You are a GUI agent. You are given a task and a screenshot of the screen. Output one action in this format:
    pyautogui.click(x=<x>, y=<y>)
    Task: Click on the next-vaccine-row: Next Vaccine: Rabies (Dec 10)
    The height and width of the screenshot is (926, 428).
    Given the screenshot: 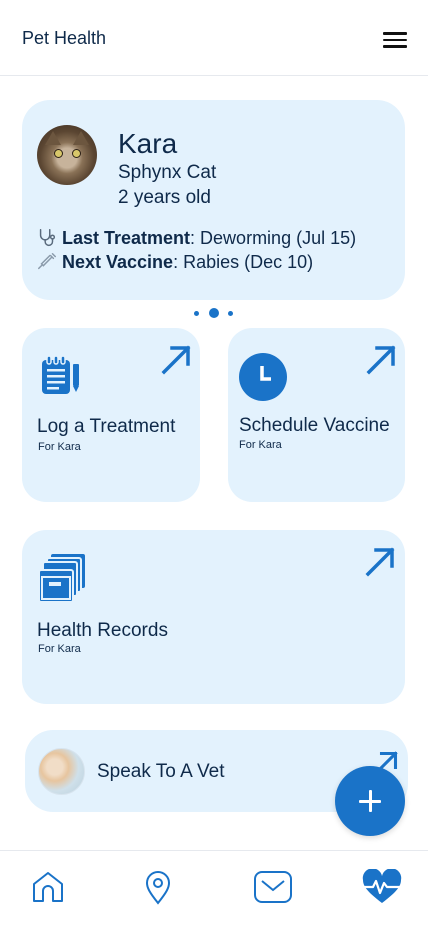 What is the action you would take?
    pyautogui.click(x=174, y=262)
    